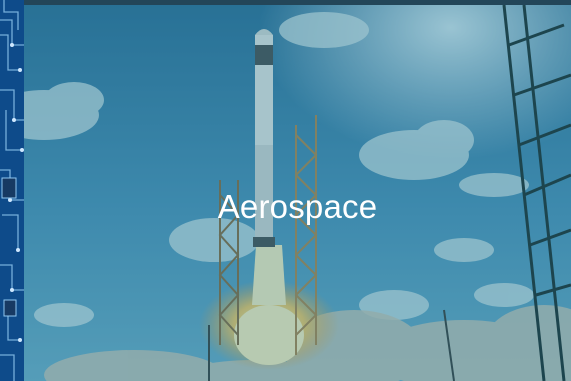 This screenshot has width=571, height=381. I want to click on circuit-board-tile, so click(12, 190).